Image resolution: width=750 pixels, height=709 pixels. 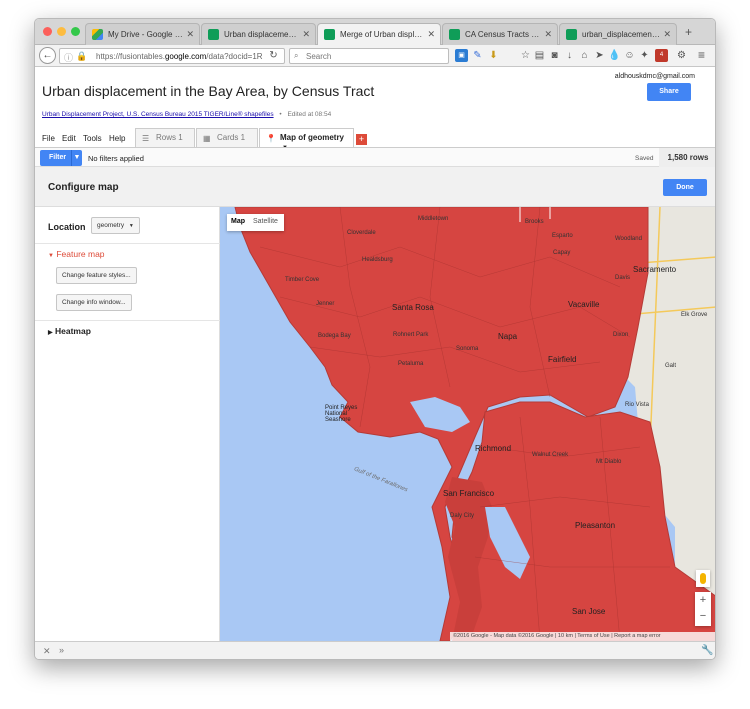 I want to click on label-sacramento: Sacramento, so click(x=655, y=269).